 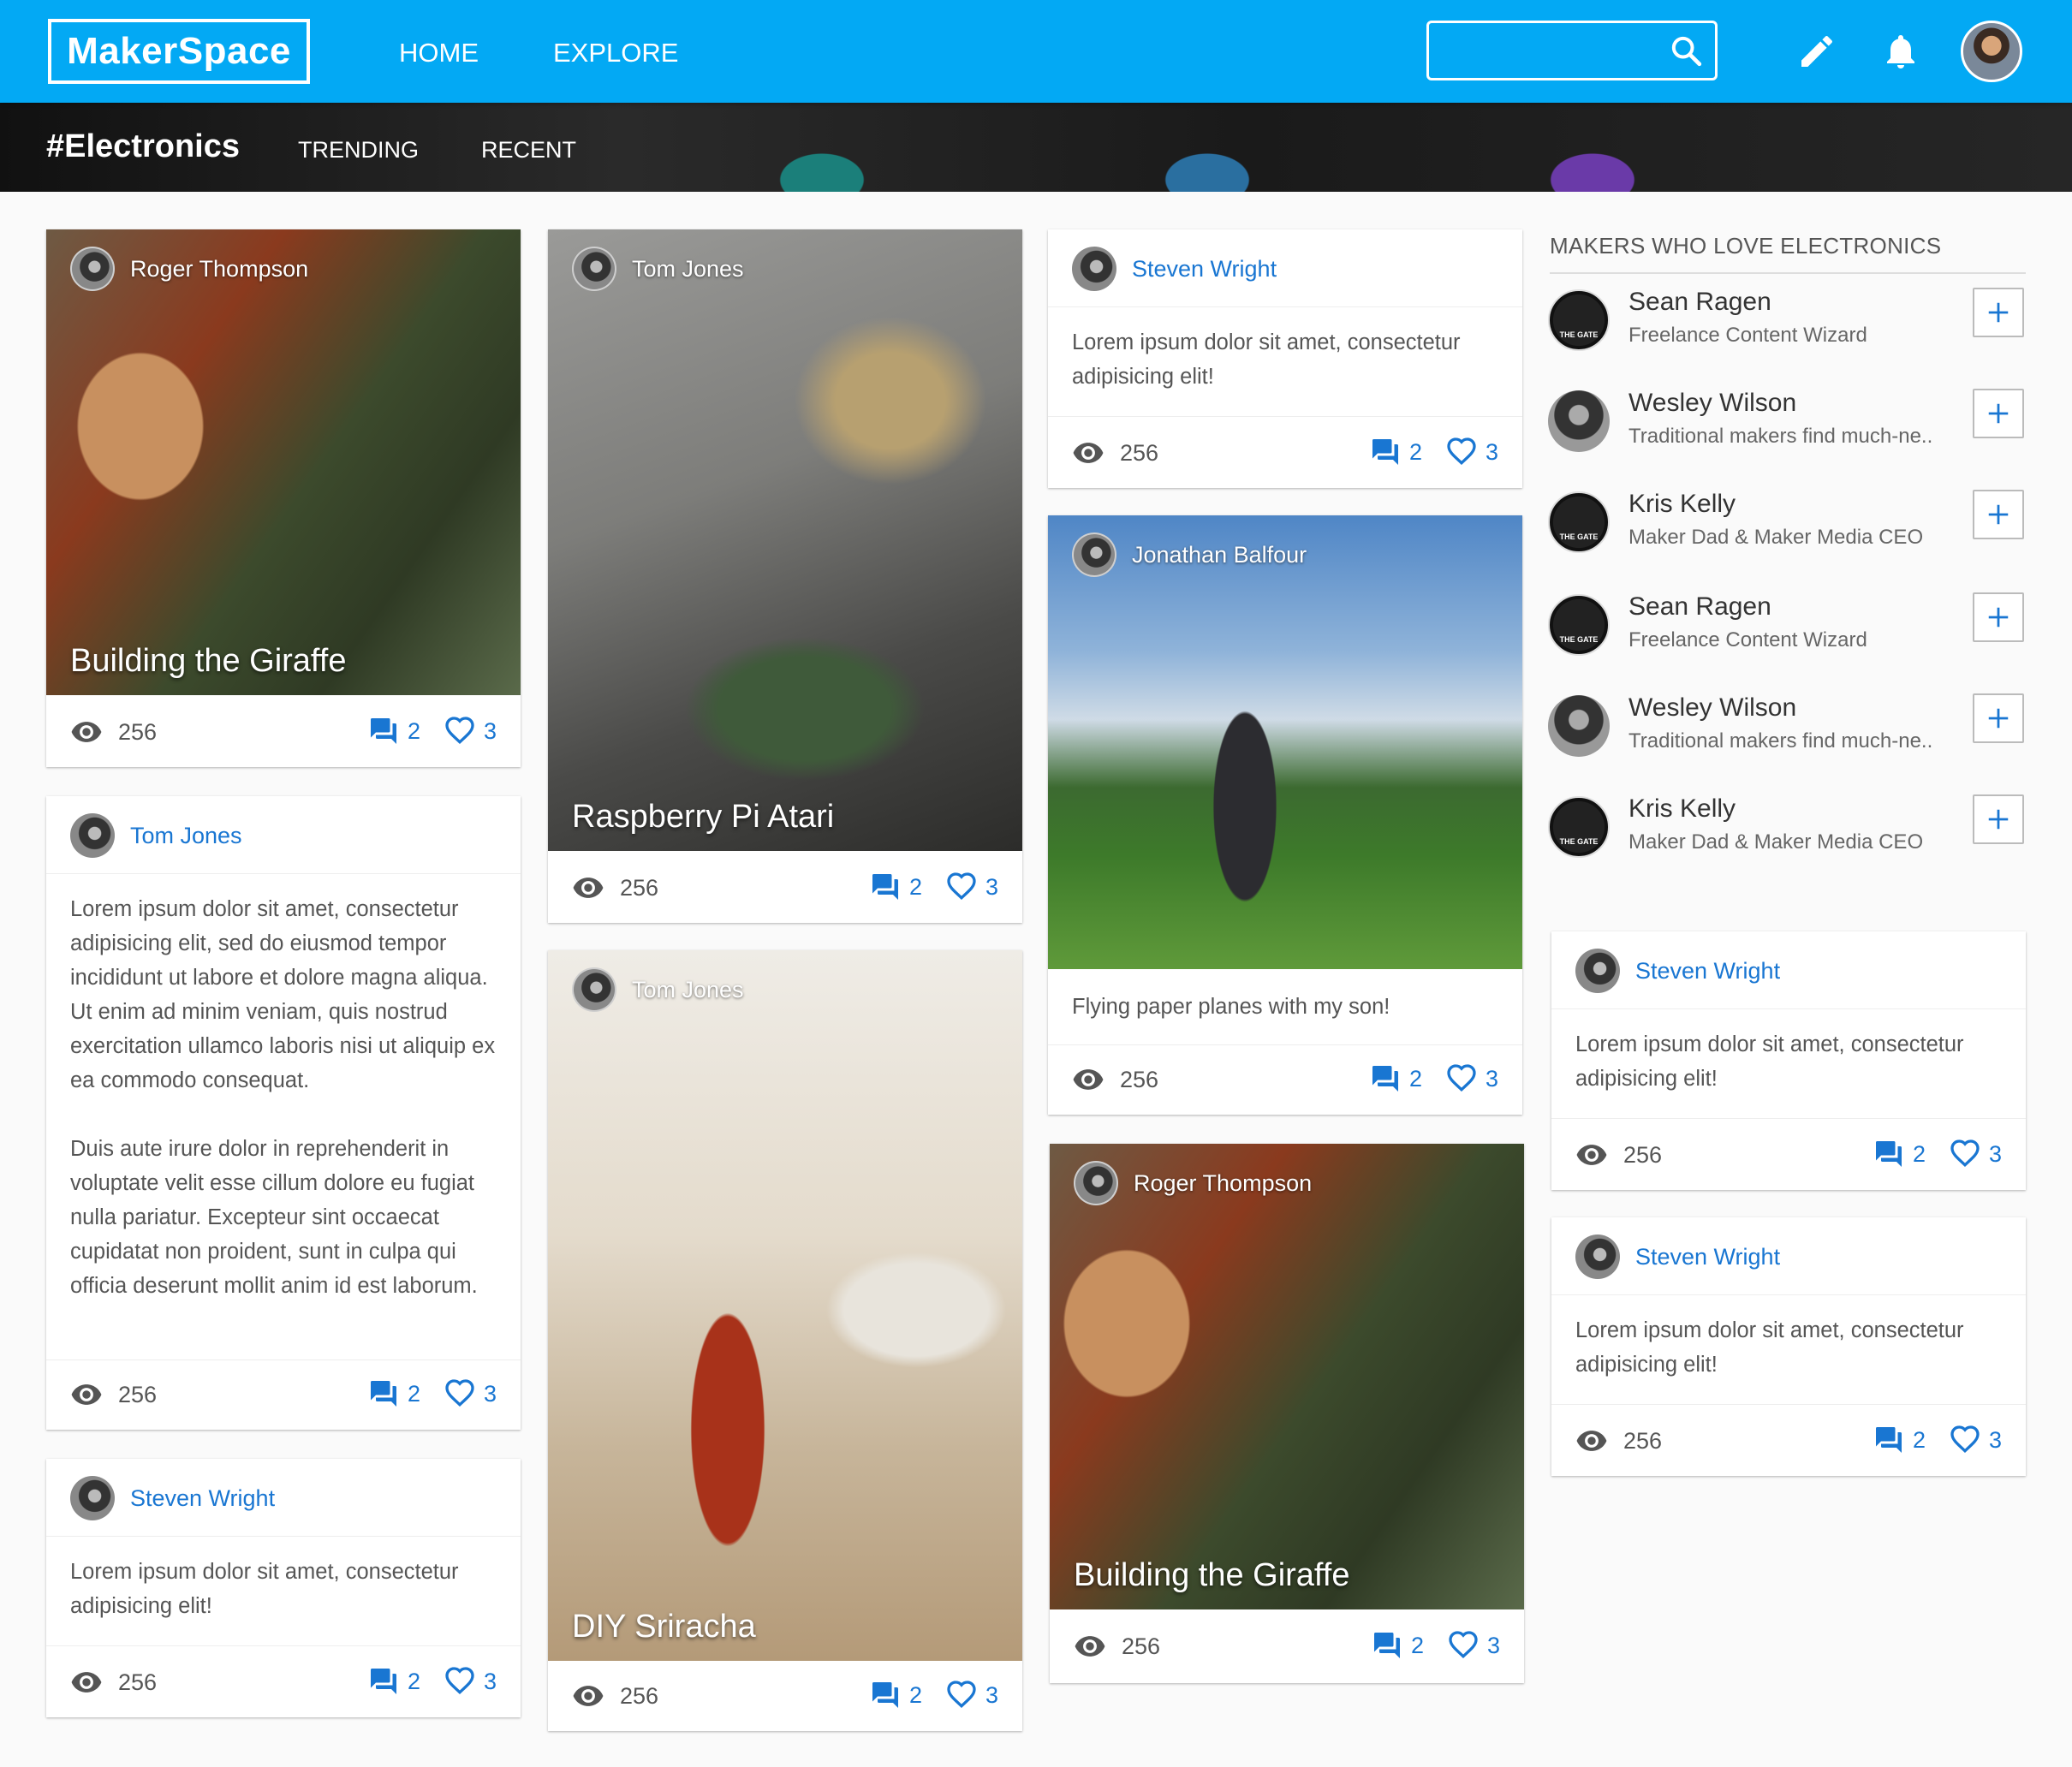 What do you see at coordinates (1991, 51) in the screenshot?
I see `user-avatar` at bounding box center [1991, 51].